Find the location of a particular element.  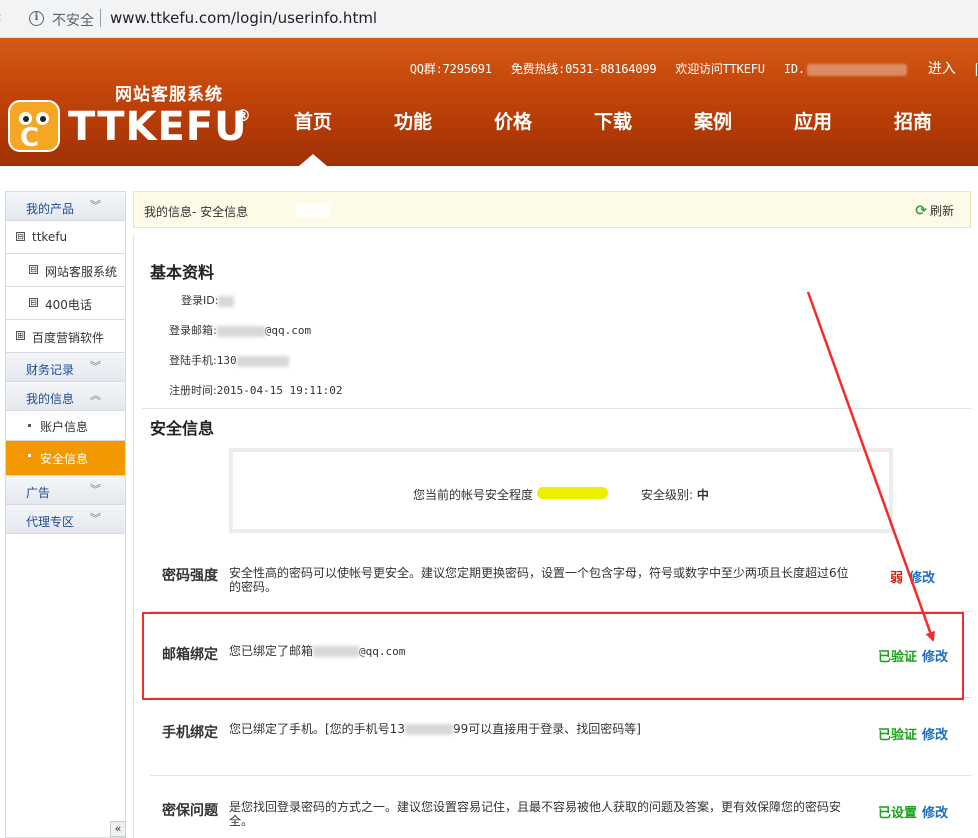

login-id-redacted is located at coordinates (226, 301).